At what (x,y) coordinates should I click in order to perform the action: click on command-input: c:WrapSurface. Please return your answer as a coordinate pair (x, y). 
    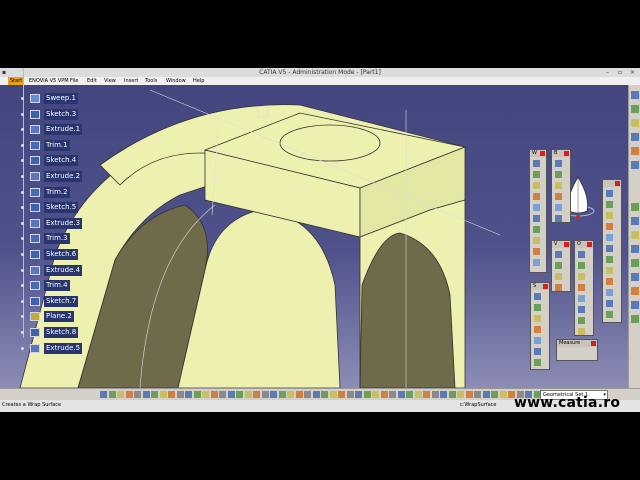
    Looking at the image, I should click on (478, 405).